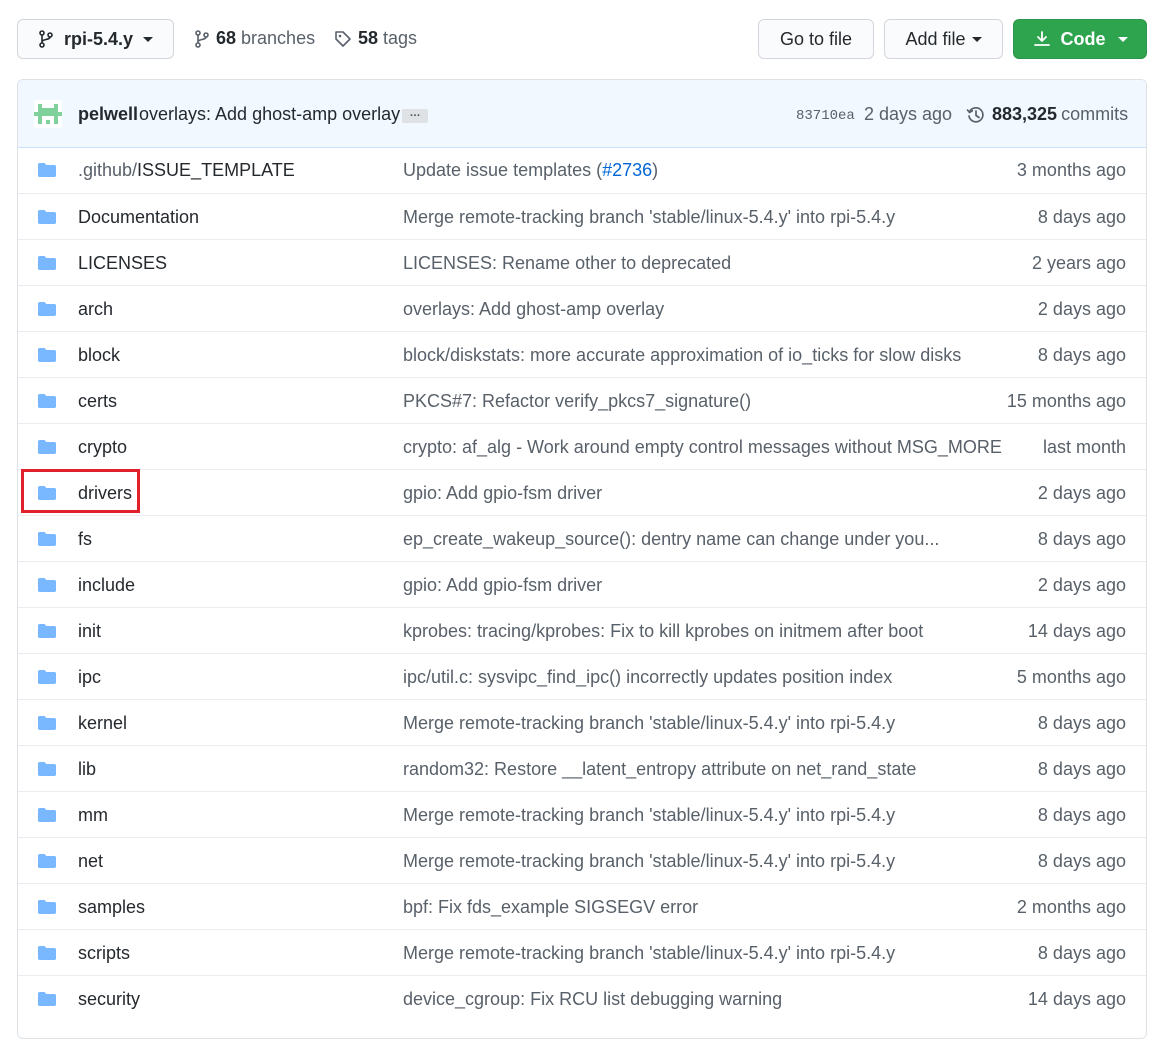 This screenshot has width=1167, height=1039. Describe the element at coordinates (375, 38) in the screenshot. I see `tags-link: 58 tags` at that location.